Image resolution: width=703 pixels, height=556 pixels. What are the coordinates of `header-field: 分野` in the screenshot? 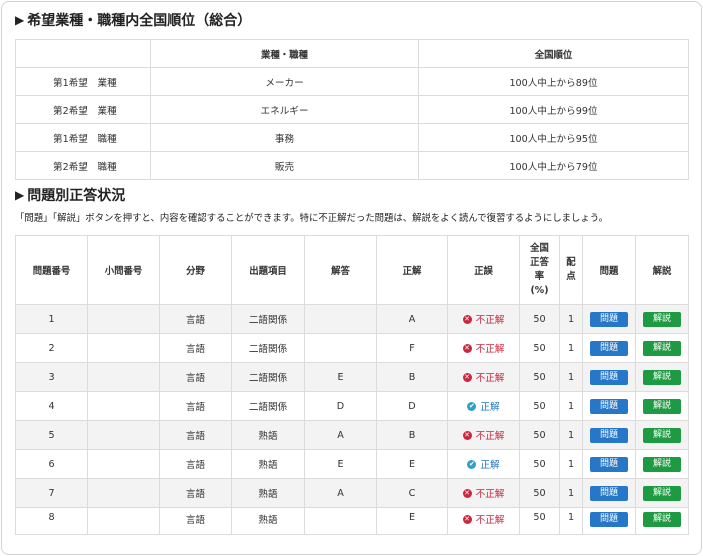 It's located at (195, 270).